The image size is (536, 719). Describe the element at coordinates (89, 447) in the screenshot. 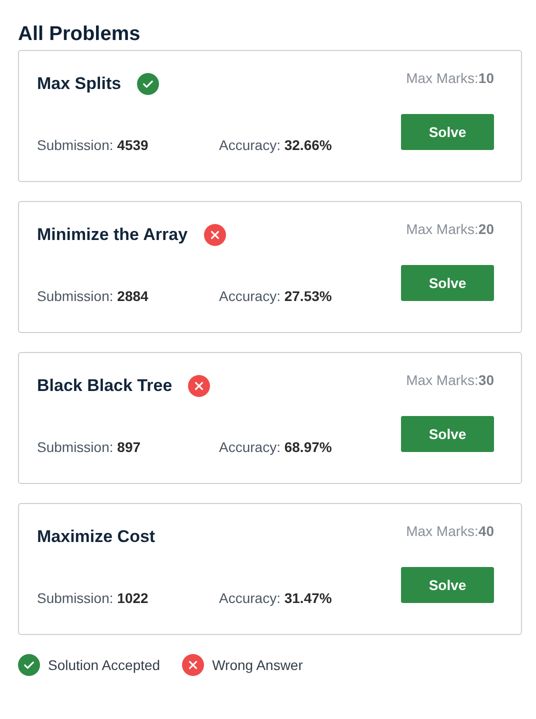

I see `submission-count: Submission: 897` at that location.